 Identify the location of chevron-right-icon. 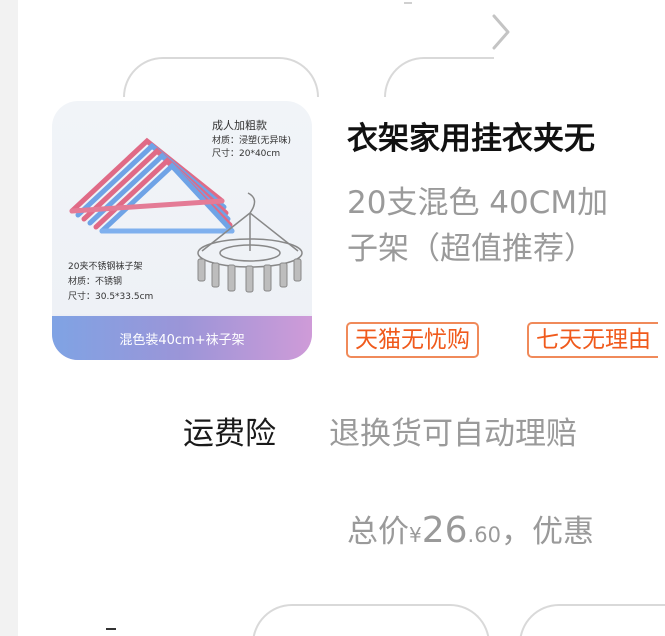
(501, 32).